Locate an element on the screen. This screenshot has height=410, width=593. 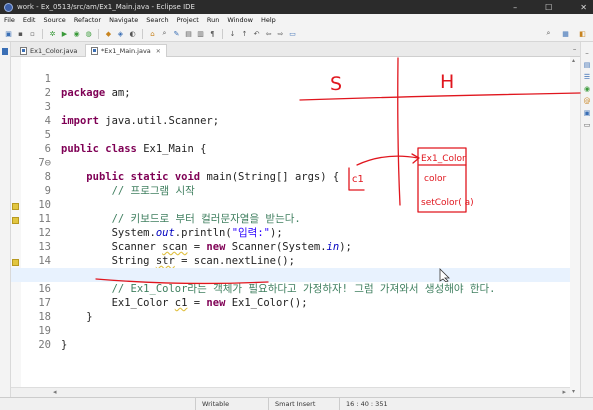
menu-run: Run is located at coordinates (213, 20).